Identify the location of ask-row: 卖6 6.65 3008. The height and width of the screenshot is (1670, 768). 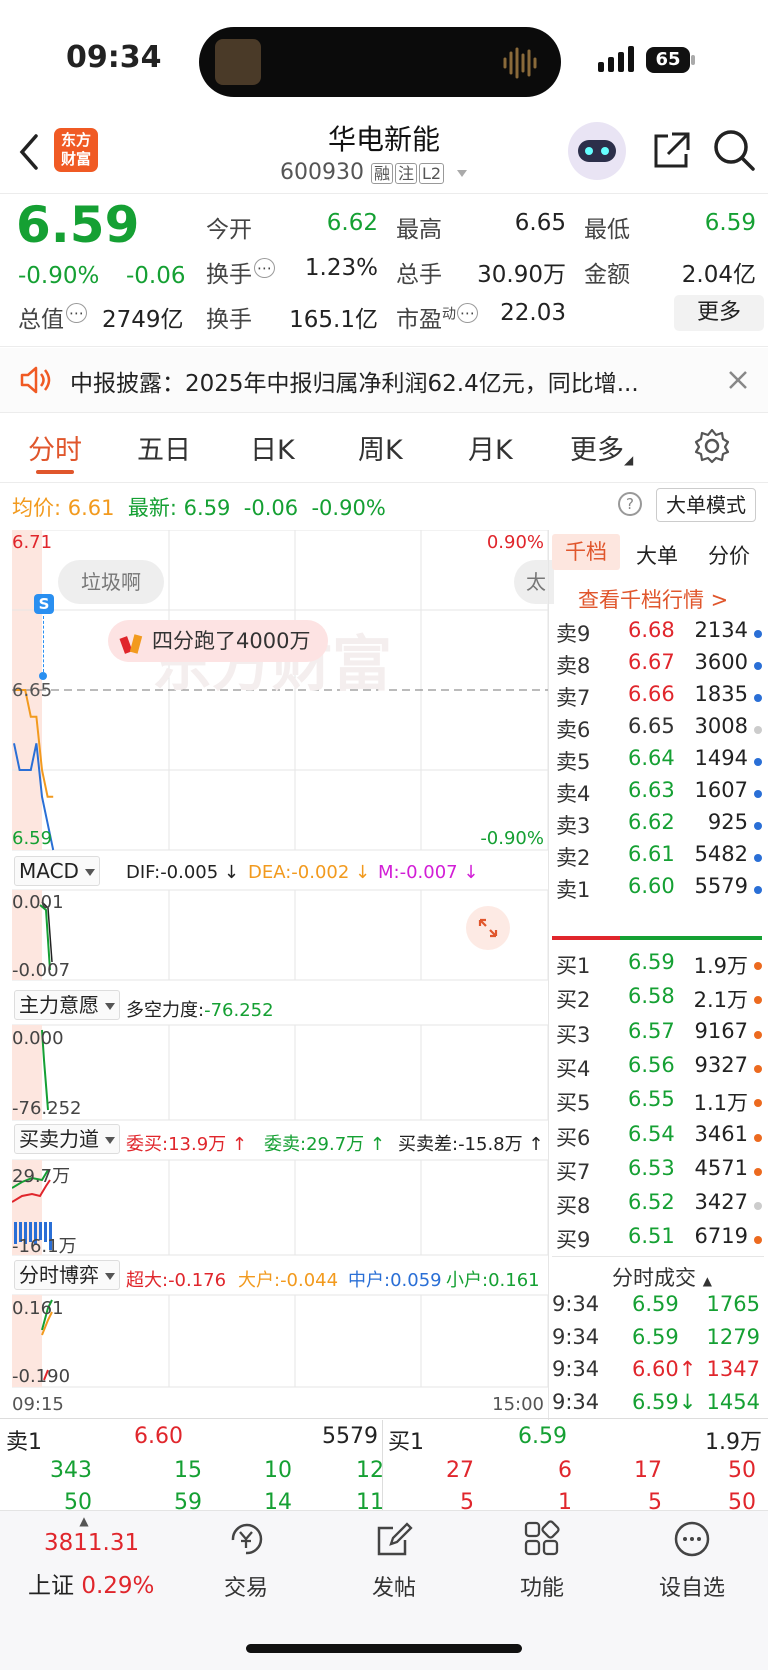
(657, 731).